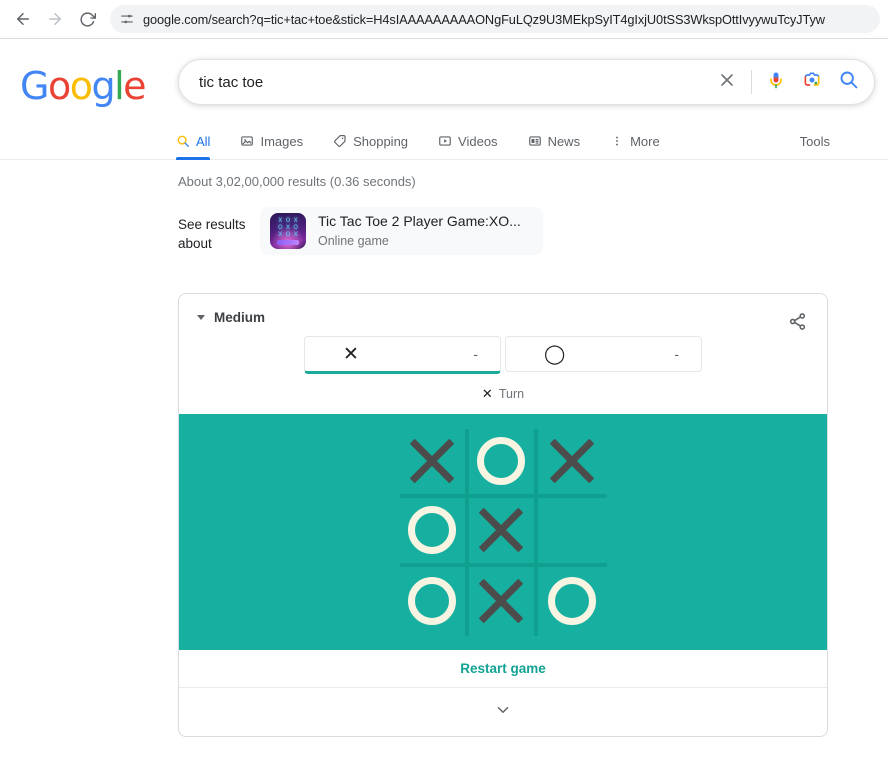 Image resolution: width=888 pixels, height=761 pixels. I want to click on google-header: Google tic tac toe, so click(444, 72).